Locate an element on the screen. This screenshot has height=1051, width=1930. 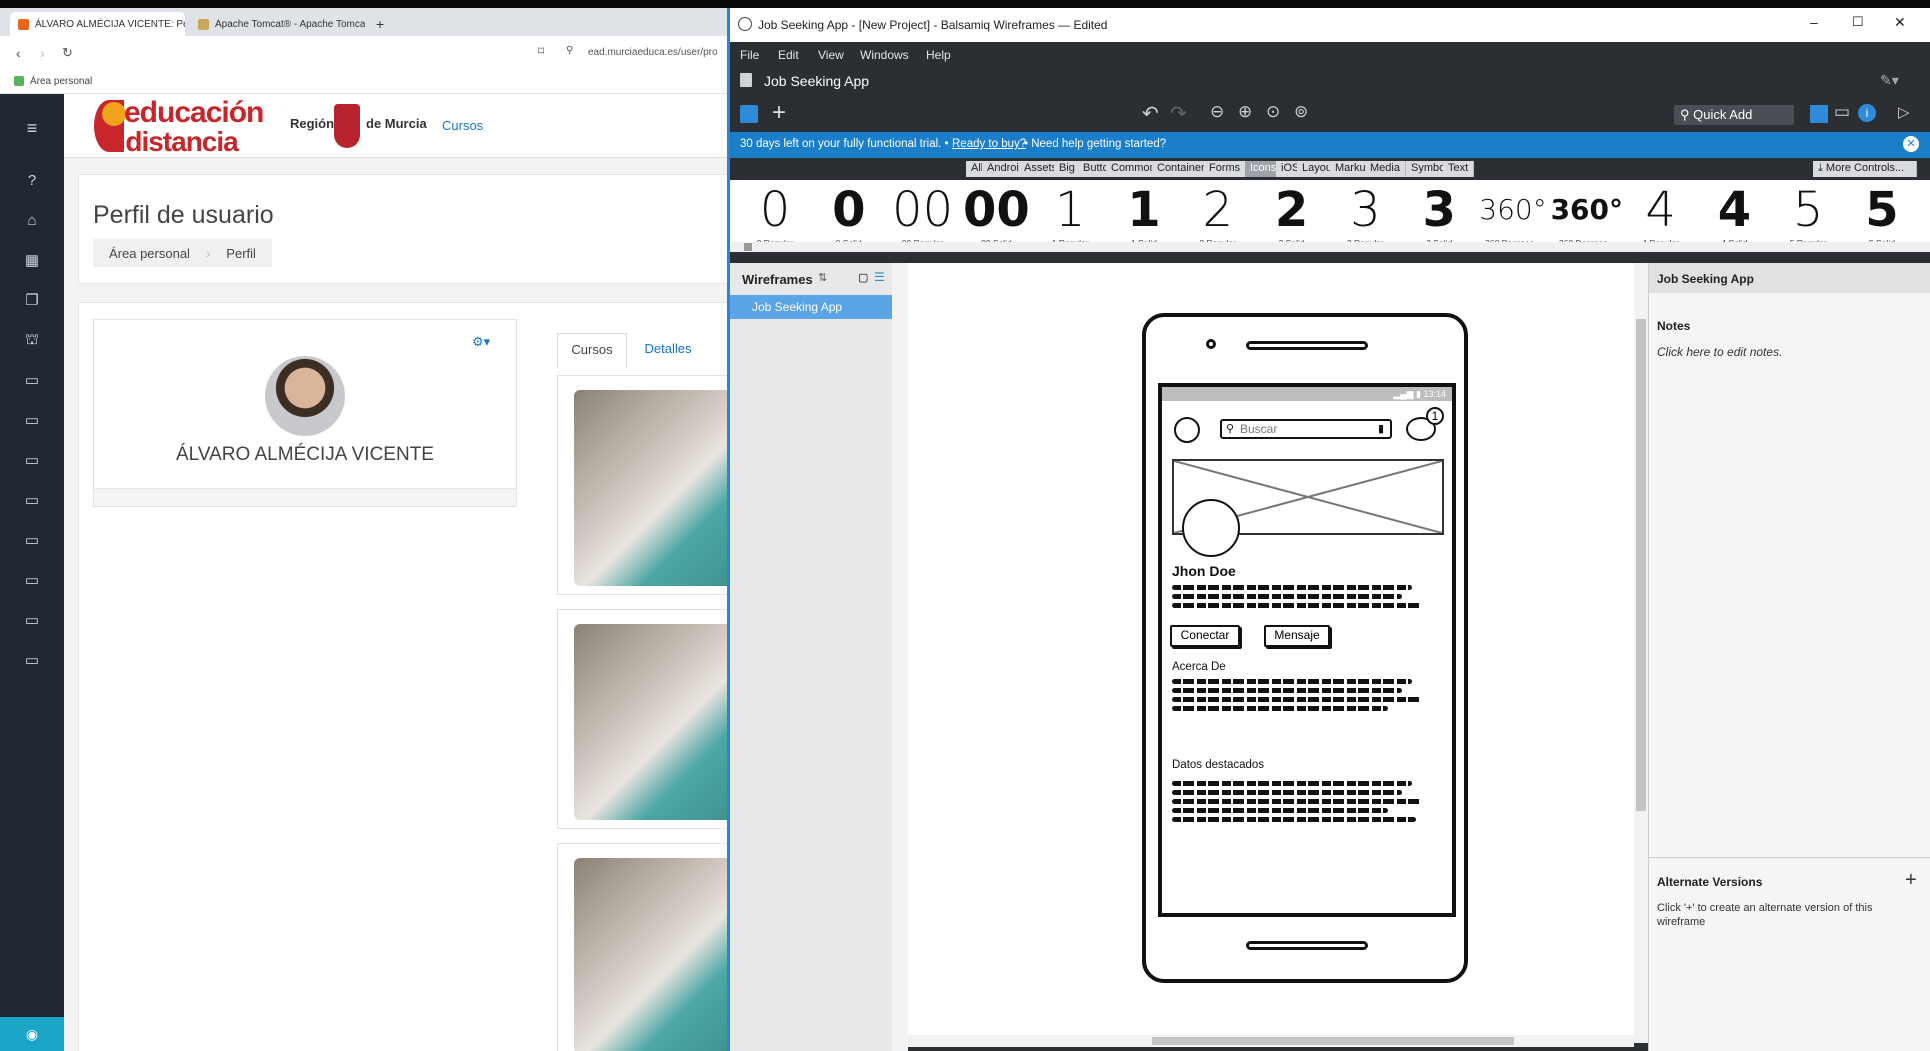
tab-cursos: Cursos is located at coordinates (592, 350).